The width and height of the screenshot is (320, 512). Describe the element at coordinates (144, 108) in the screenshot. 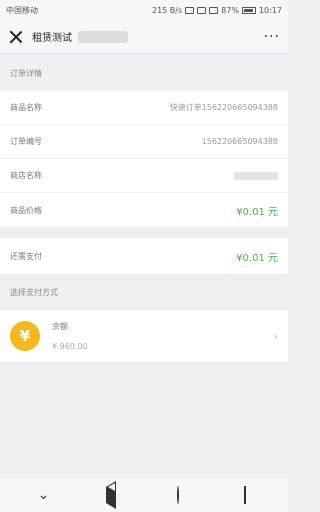

I see `product-name-row: 商品名称 快速订单156220665094388` at that location.